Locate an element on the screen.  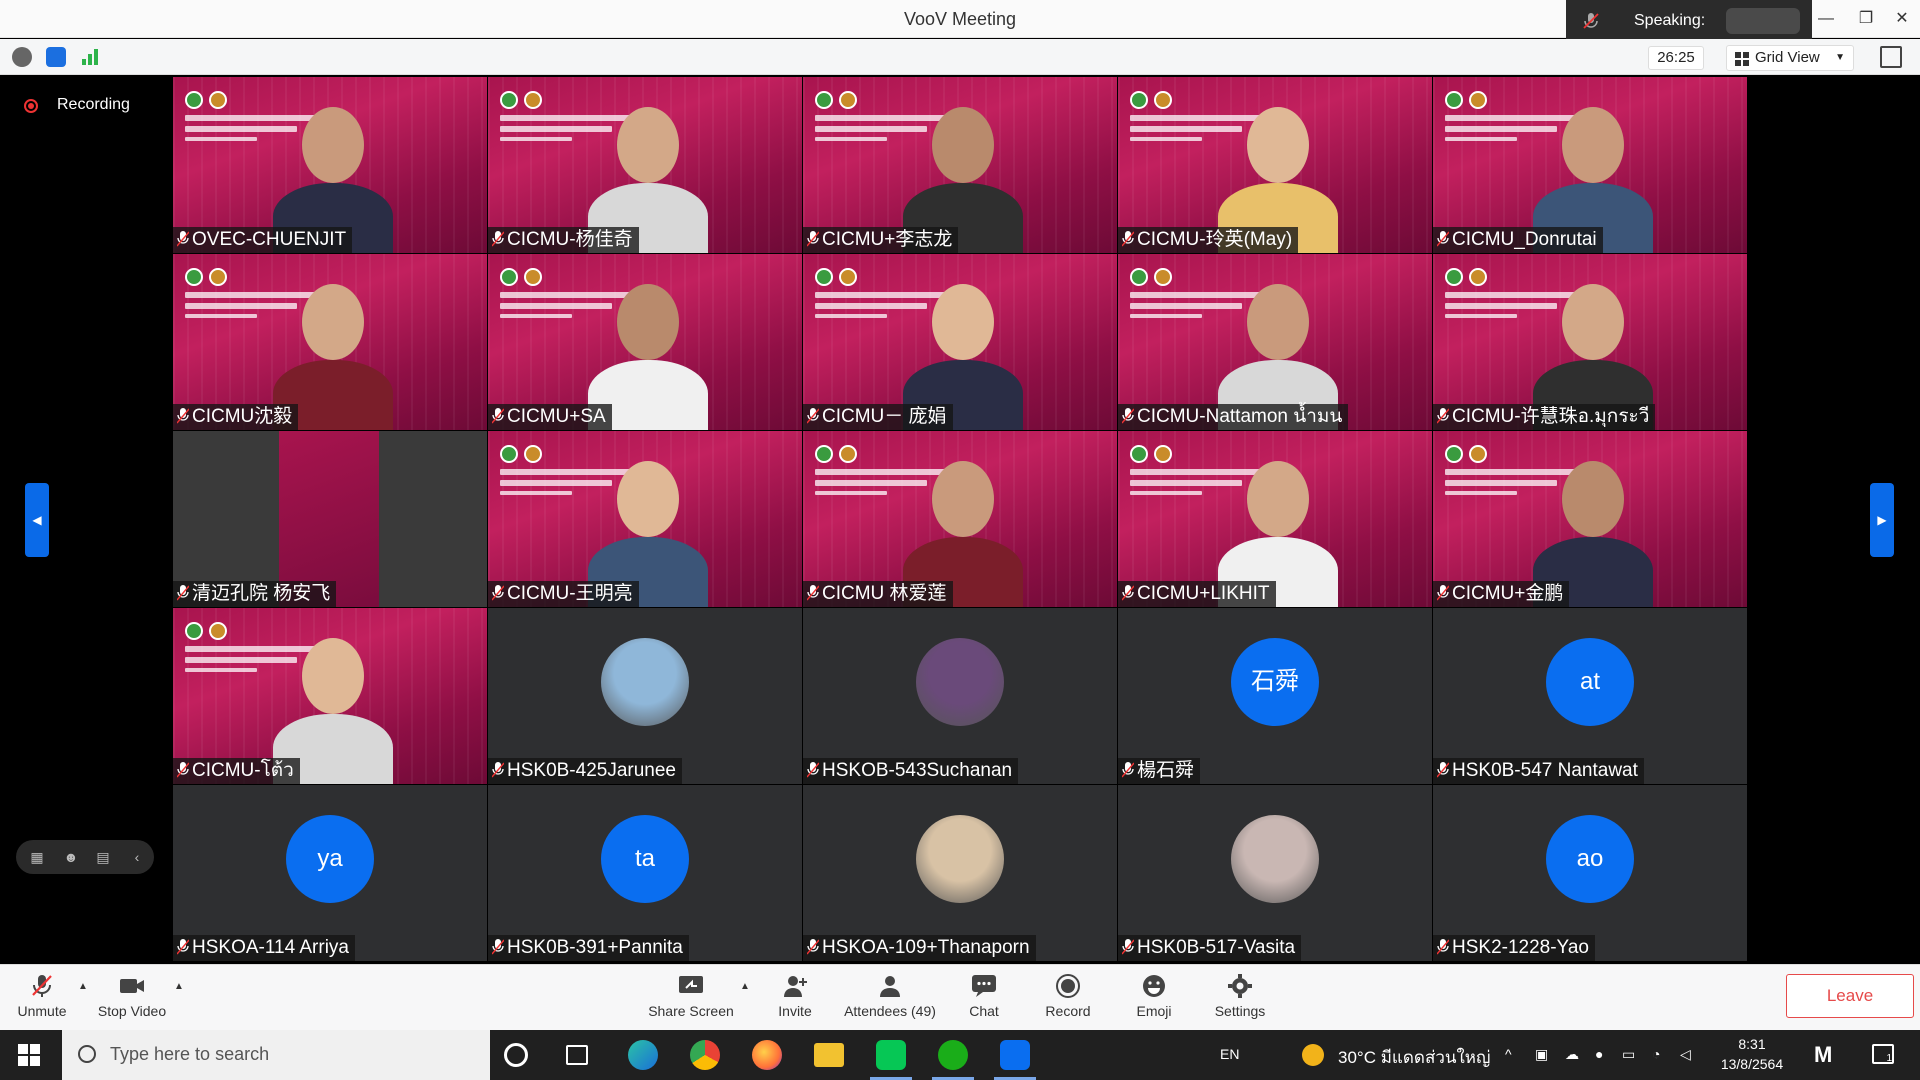
close-icon: ✕ is located at coordinates (1902, 19).